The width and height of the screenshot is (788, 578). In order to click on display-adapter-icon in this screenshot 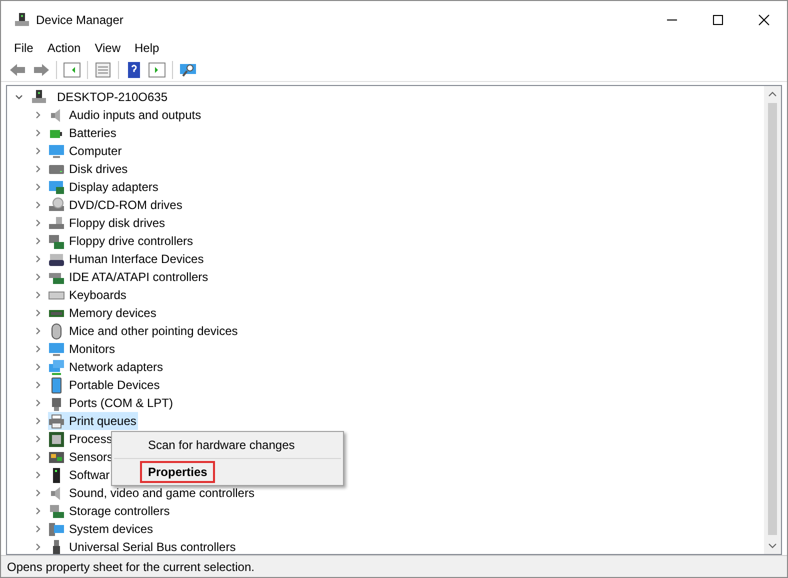, I will do `click(56, 187)`.